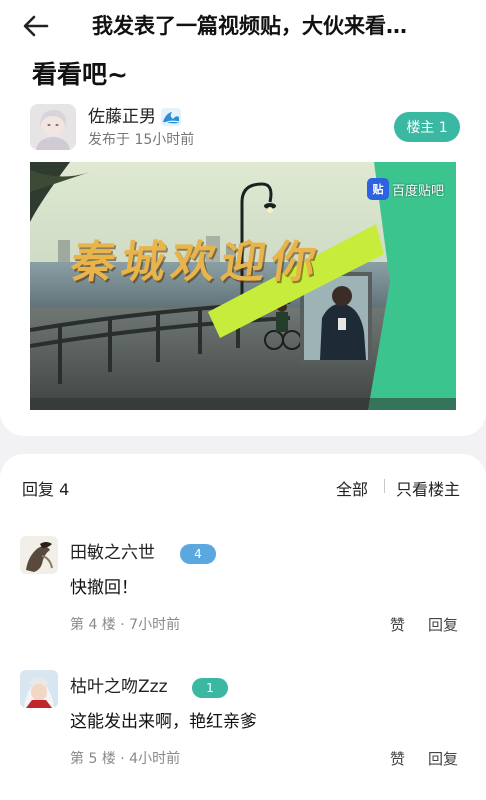  Describe the element at coordinates (163, 722) in the screenshot. I see `comment-text: 这能发出来啊，艳红亲爹` at that location.